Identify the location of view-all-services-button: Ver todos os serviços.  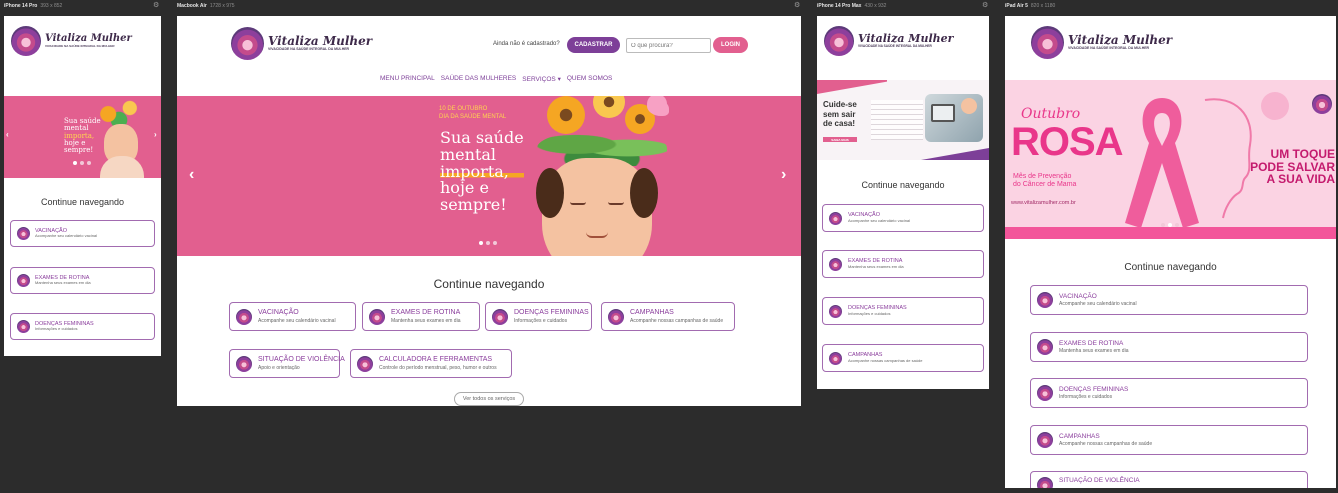
(489, 399).